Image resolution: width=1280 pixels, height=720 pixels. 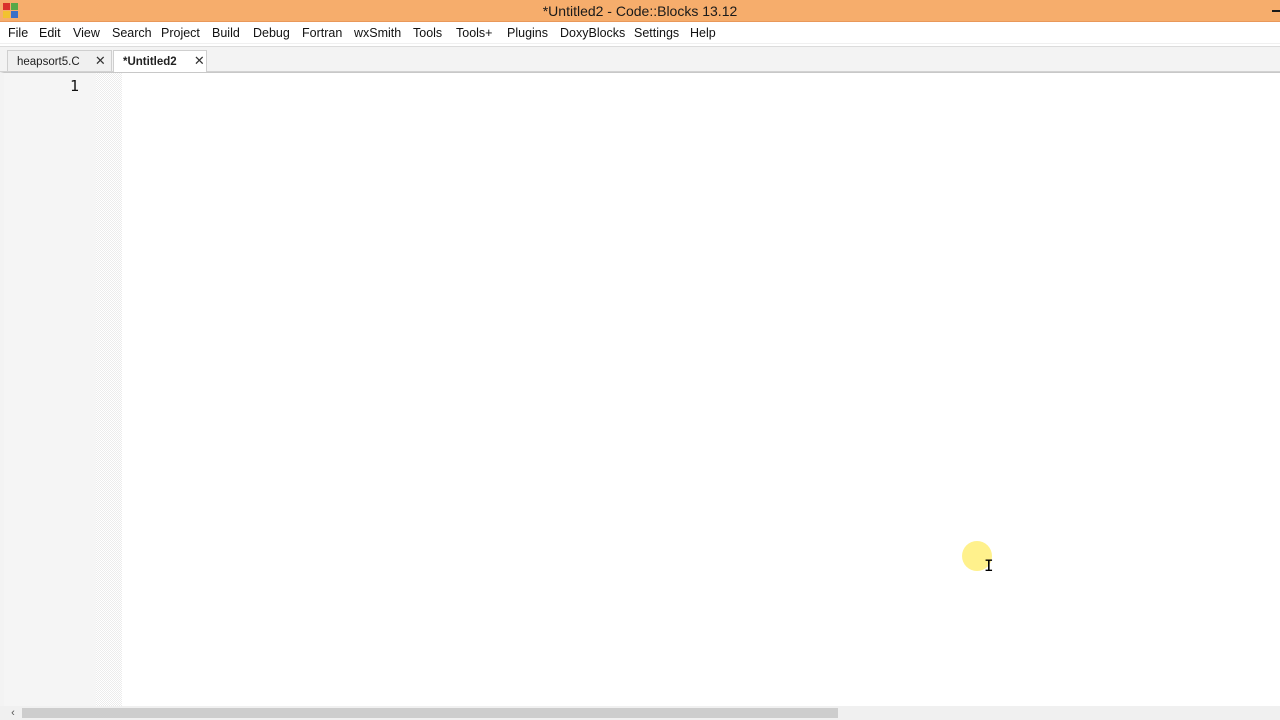 I want to click on menu-project: Project, so click(x=180, y=33).